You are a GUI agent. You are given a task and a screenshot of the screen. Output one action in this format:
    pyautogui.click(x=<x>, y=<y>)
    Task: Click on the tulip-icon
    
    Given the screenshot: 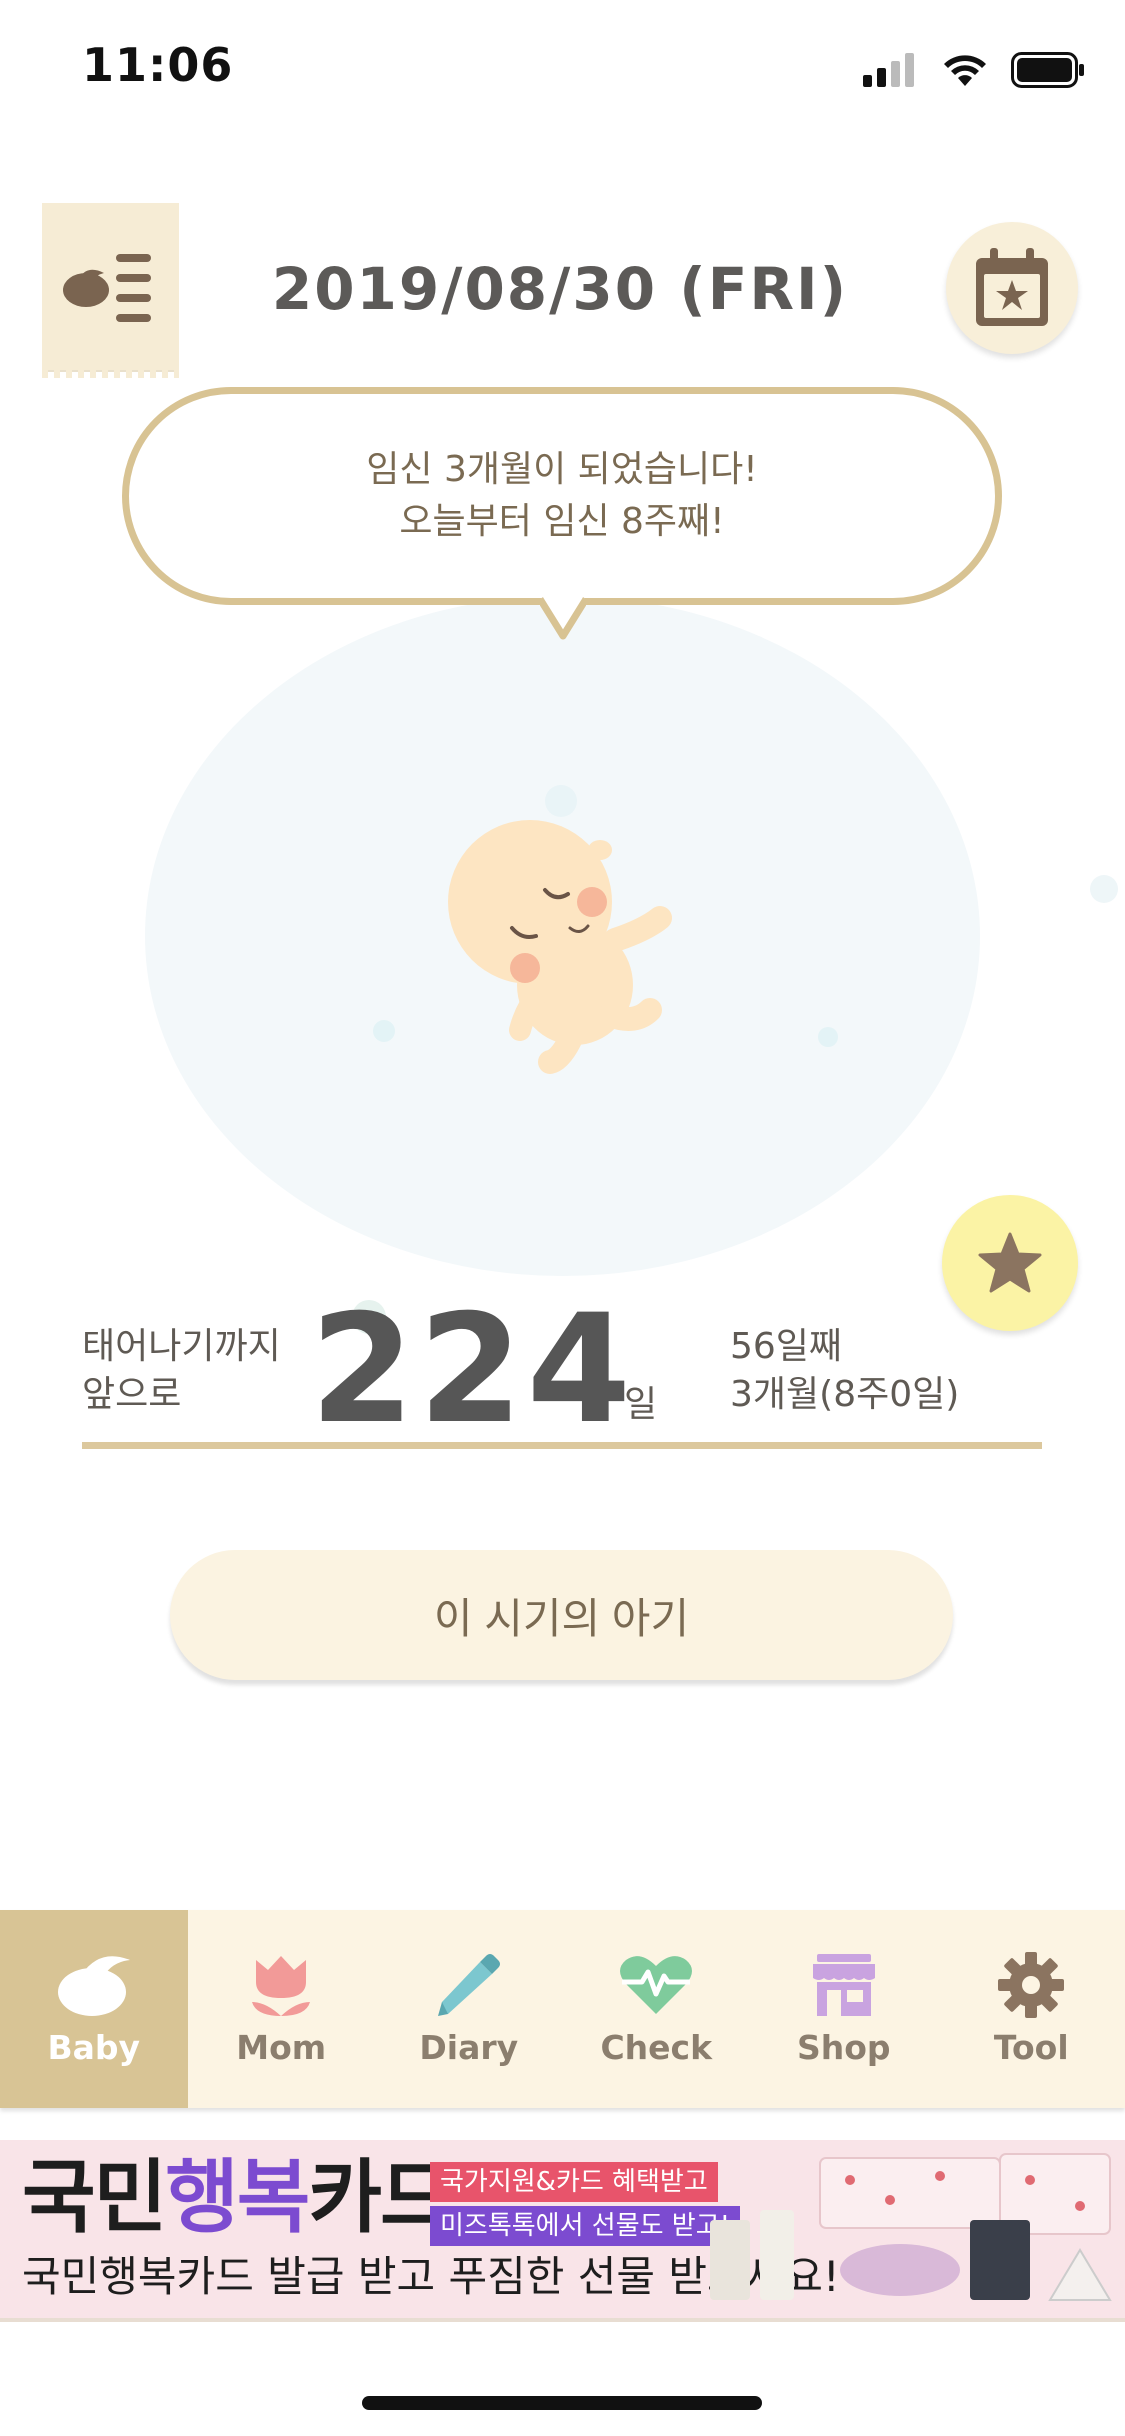 What is the action you would take?
    pyautogui.click(x=281, y=1985)
    